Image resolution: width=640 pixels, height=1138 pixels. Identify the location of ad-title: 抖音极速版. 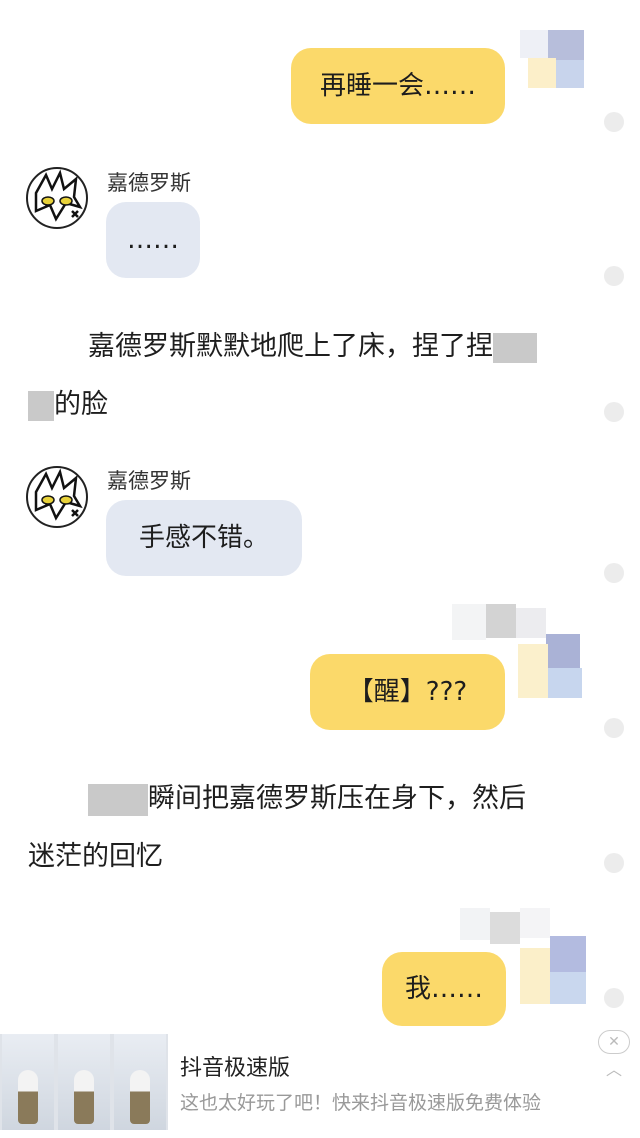
(235, 1066).